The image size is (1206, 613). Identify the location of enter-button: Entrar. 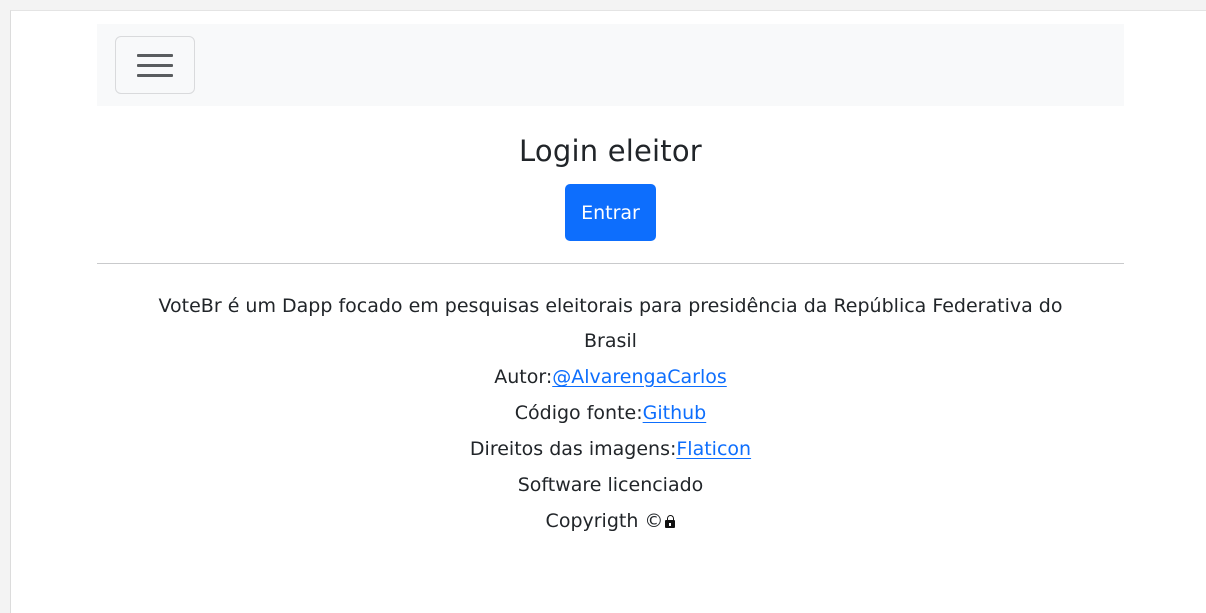
(610, 212).